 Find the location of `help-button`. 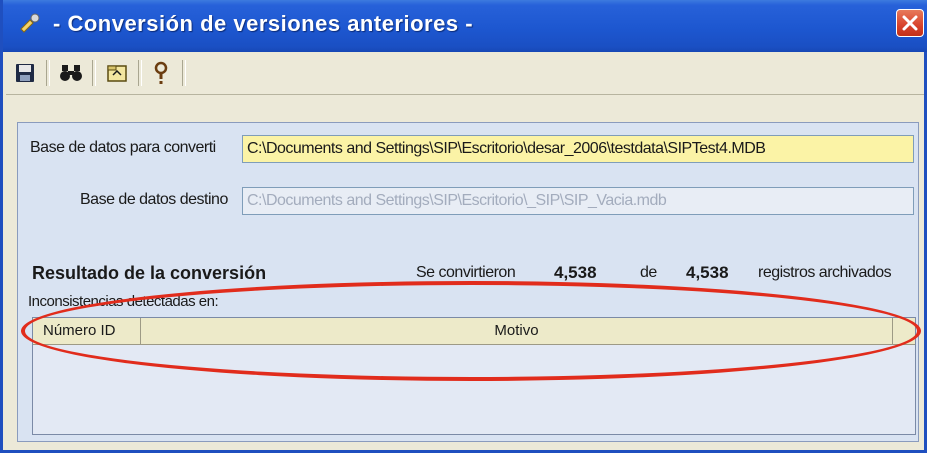

help-button is located at coordinates (161, 73).